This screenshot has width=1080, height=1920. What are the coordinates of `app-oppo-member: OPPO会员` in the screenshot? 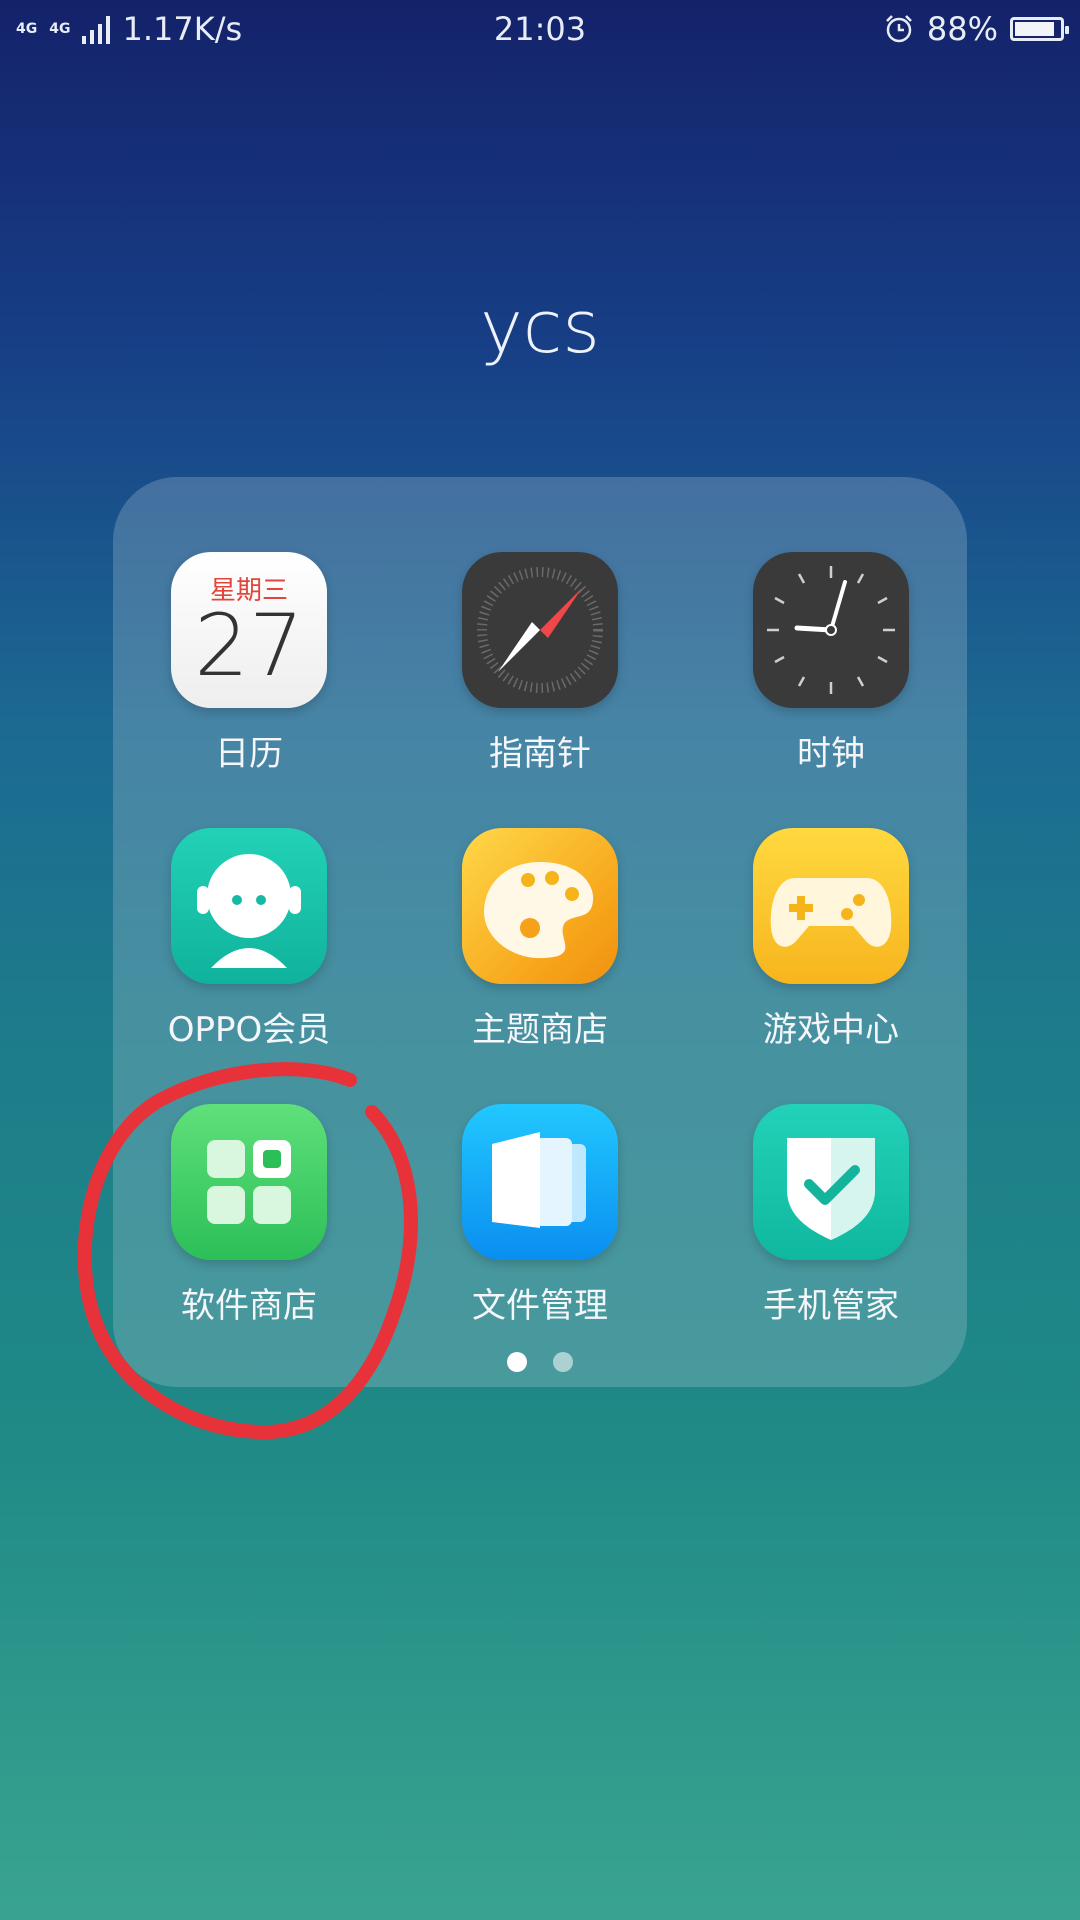 It's located at (249, 901).